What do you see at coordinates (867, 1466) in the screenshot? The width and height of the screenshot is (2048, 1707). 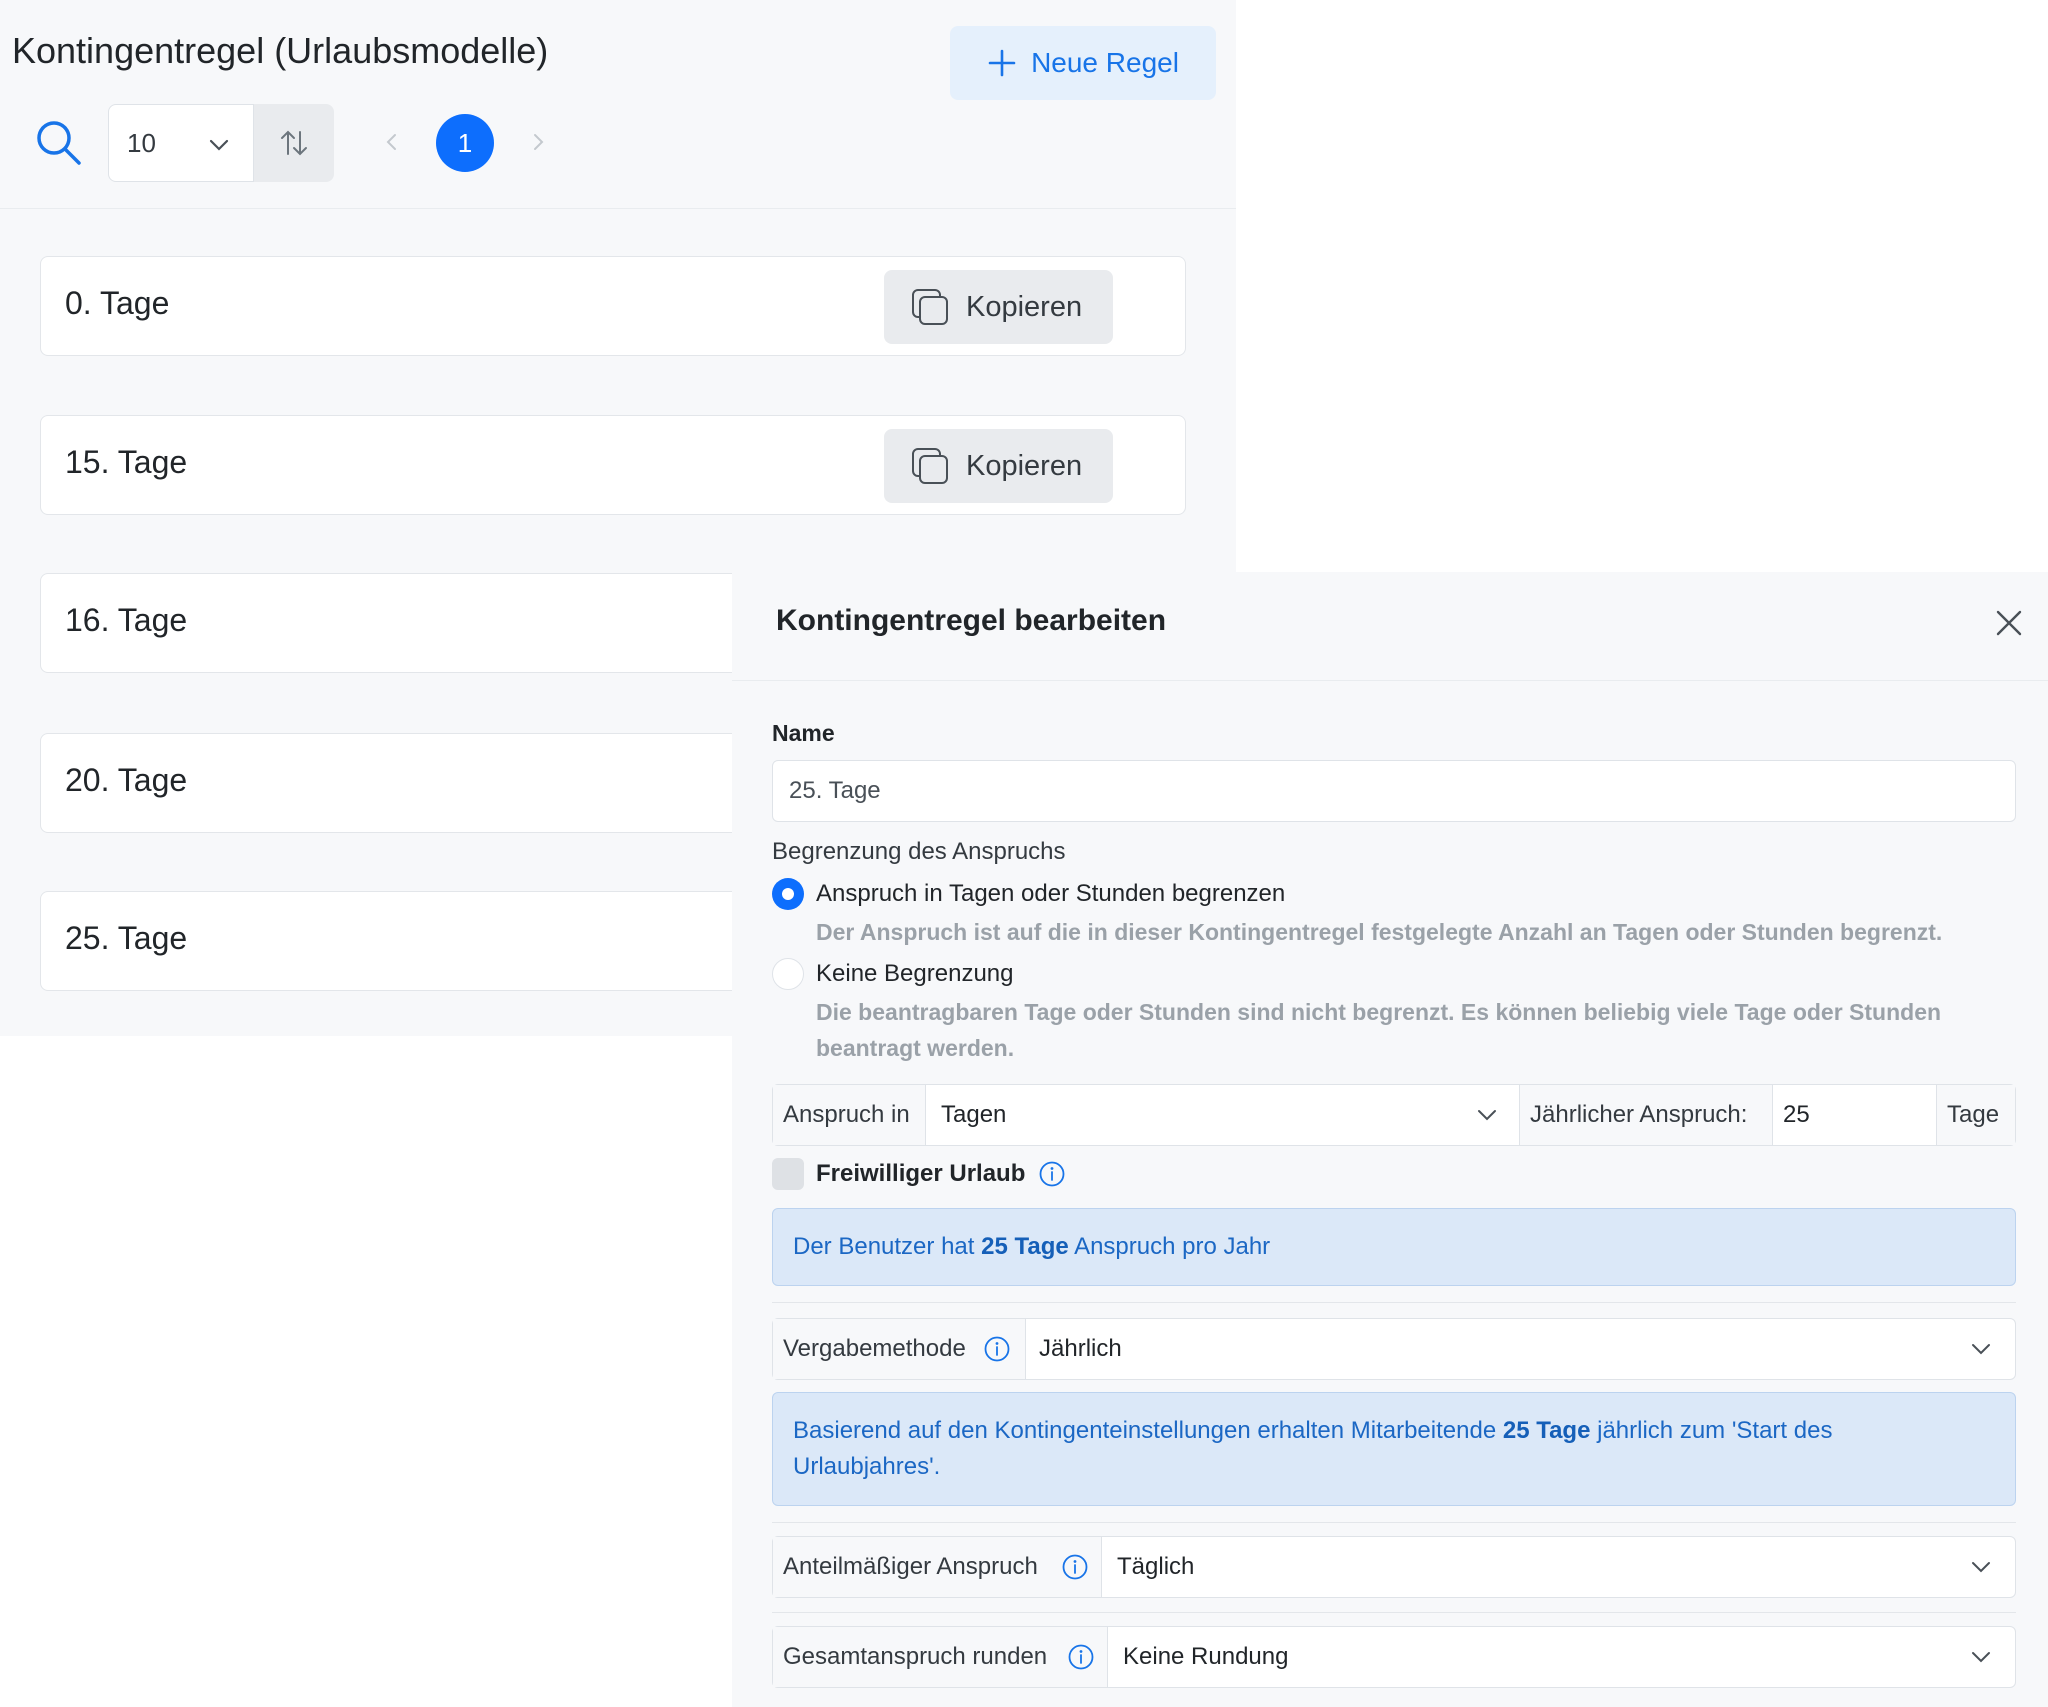 I see `method-info-line: Urlaubjahres'.` at bounding box center [867, 1466].